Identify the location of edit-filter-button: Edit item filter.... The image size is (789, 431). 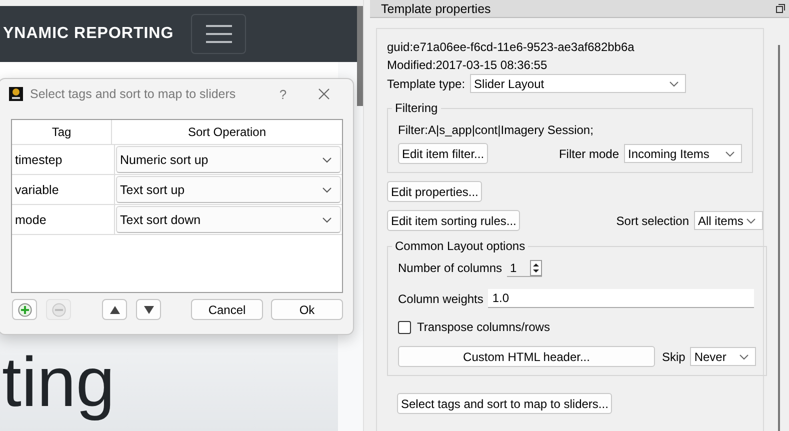
(443, 153).